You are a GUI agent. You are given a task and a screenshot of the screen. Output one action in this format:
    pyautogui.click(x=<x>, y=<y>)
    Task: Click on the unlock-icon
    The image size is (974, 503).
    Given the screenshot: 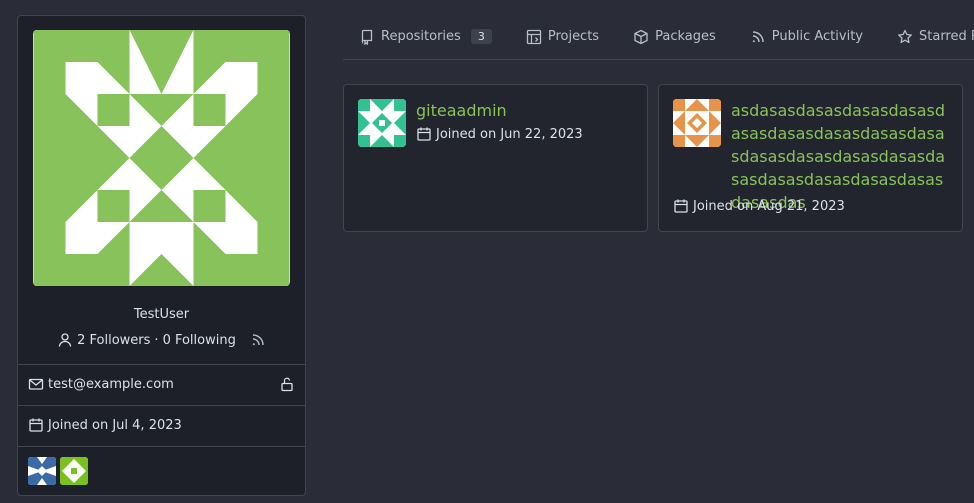 What is the action you would take?
    pyautogui.click(x=287, y=384)
    